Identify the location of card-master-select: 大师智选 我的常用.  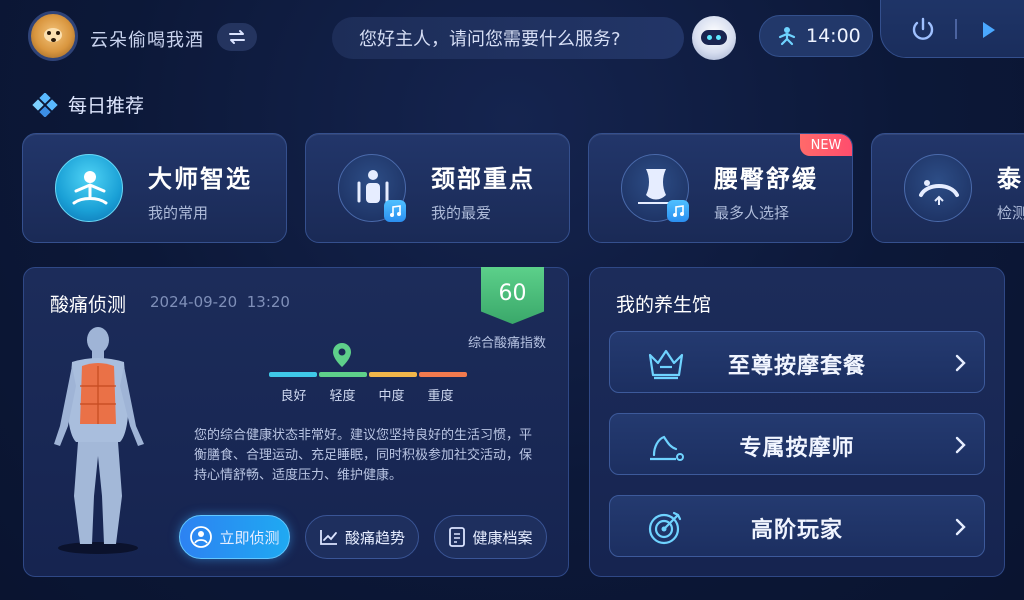
(154, 188).